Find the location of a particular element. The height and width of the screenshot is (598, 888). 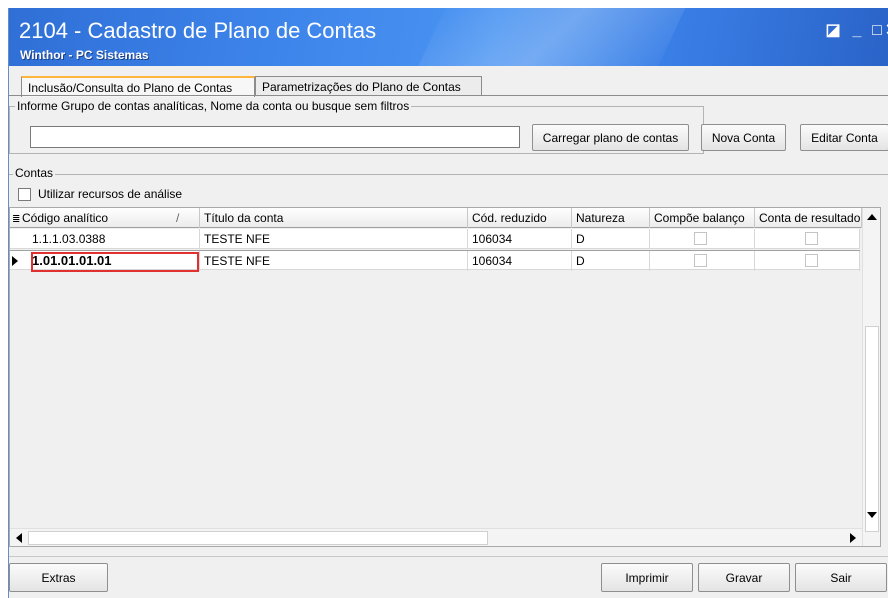

analysis-checkbox is located at coordinates (24, 194).